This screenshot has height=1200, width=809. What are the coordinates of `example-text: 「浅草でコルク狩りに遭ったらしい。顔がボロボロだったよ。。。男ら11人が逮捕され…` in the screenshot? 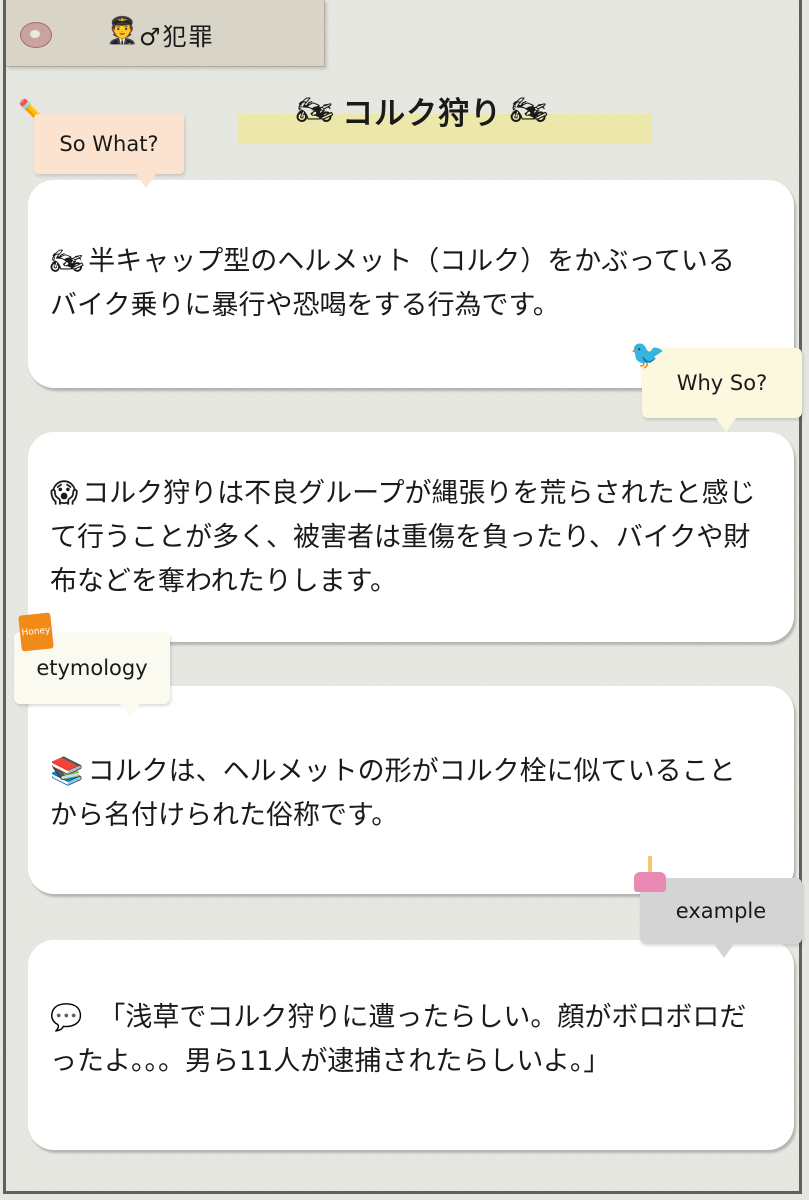 It's located at (398, 1039).